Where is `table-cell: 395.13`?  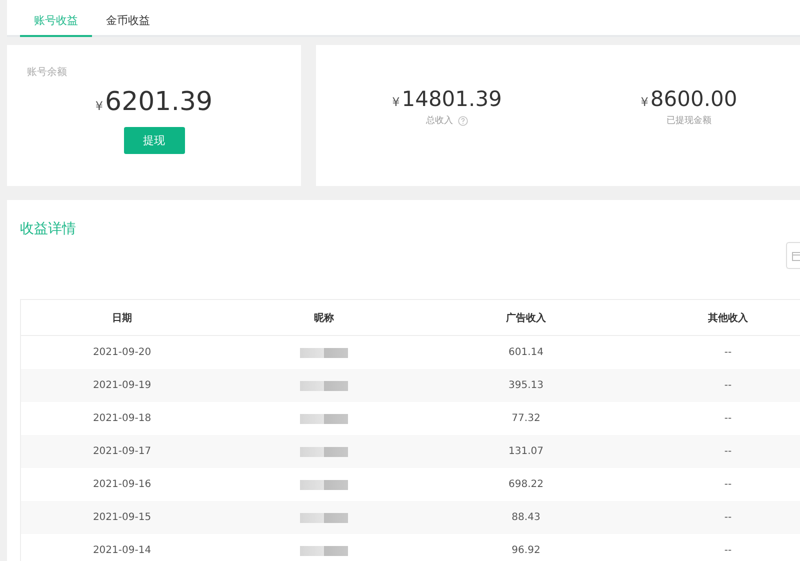 table-cell: 395.13 is located at coordinates (526, 385).